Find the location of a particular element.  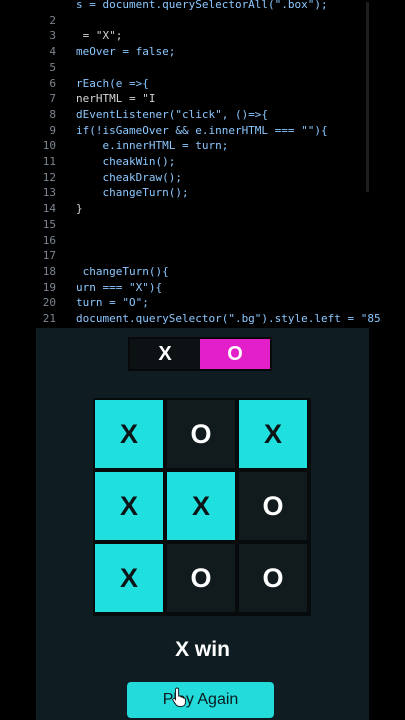

code-line: 6 rEach(e =>{ is located at coordinates (202, 84).